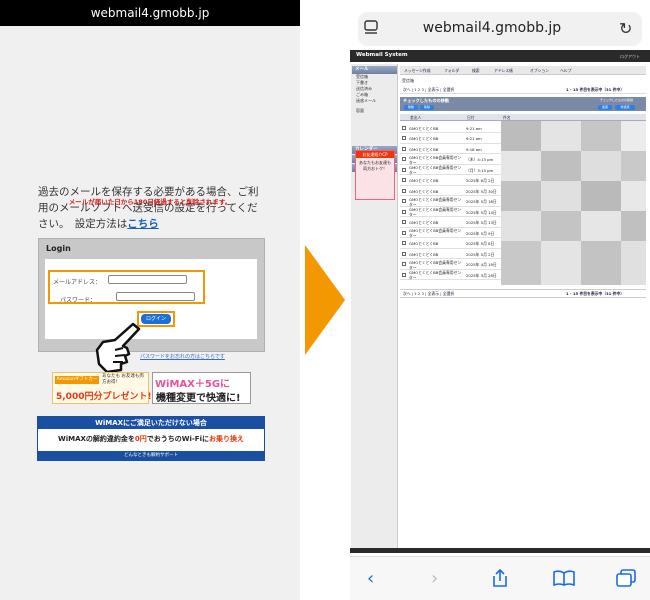 The height and width of the screenshot is (600, 650). Describe the element at coordinates (503, 71) in the screenshot. I see `addressbook-button: アドレス帳` at that location.